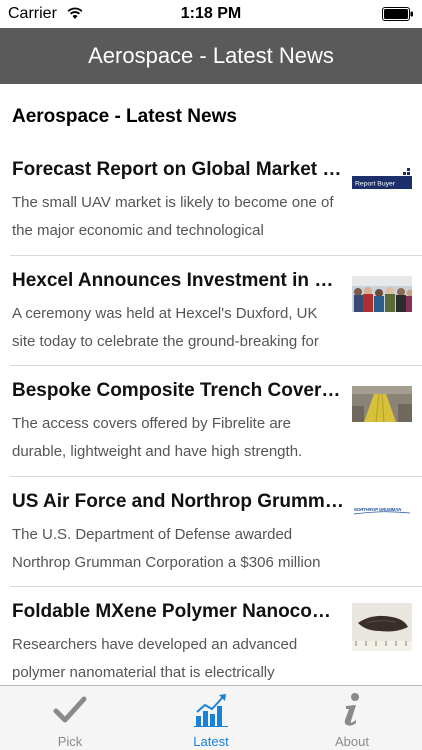  What do you see at coordinates (382, 627) in the screenshot?
I see `nanocomposite-photo-thumbnail` at bounding box center [382, 627].